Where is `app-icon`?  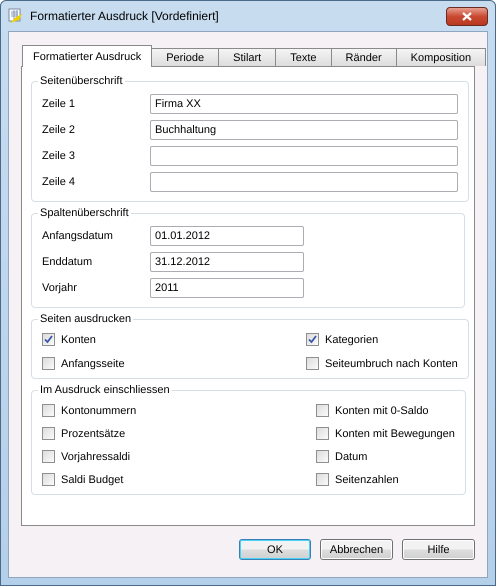
app-icon is located at coordinates (16, 16).